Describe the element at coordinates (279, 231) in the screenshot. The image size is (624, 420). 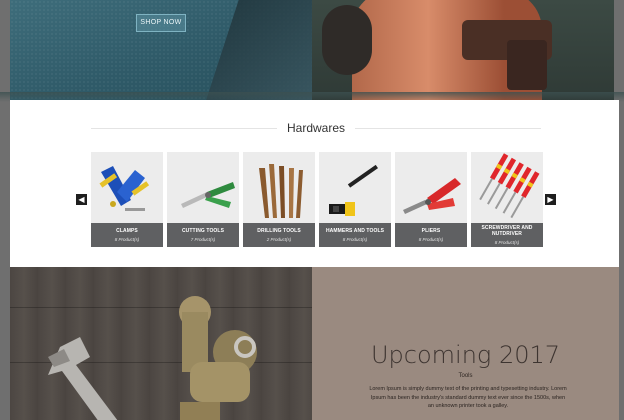
I see `category-name: DRILLING TOOLS` at that location.